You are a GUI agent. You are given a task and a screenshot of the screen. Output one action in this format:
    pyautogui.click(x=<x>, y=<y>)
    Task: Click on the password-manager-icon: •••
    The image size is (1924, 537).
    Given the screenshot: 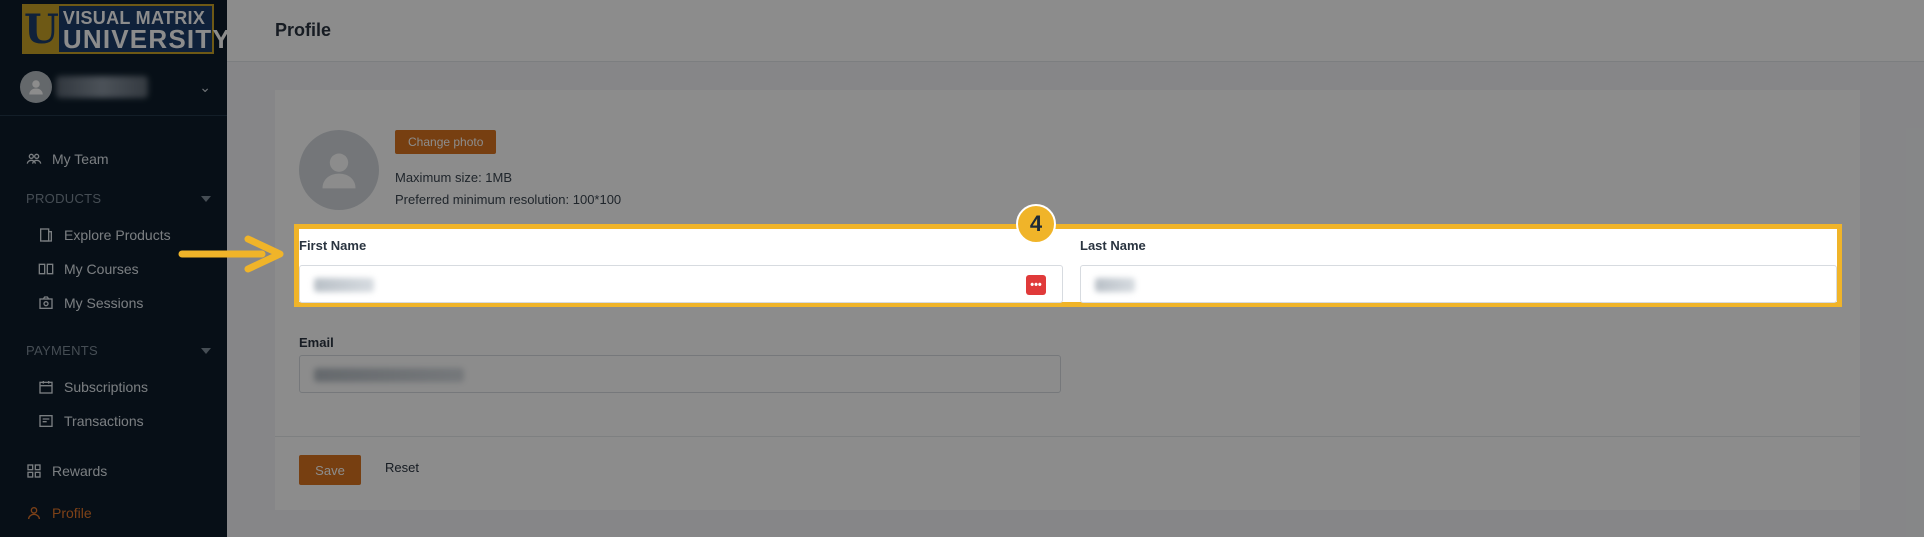 What is the action you would take?
    pyautogui.click(x=1036, y=285)
    